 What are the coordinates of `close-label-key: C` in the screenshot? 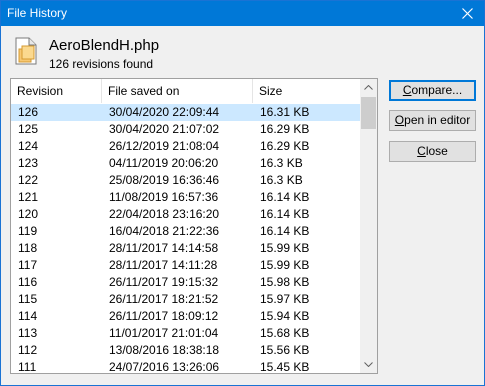 It's located at (421, 151).